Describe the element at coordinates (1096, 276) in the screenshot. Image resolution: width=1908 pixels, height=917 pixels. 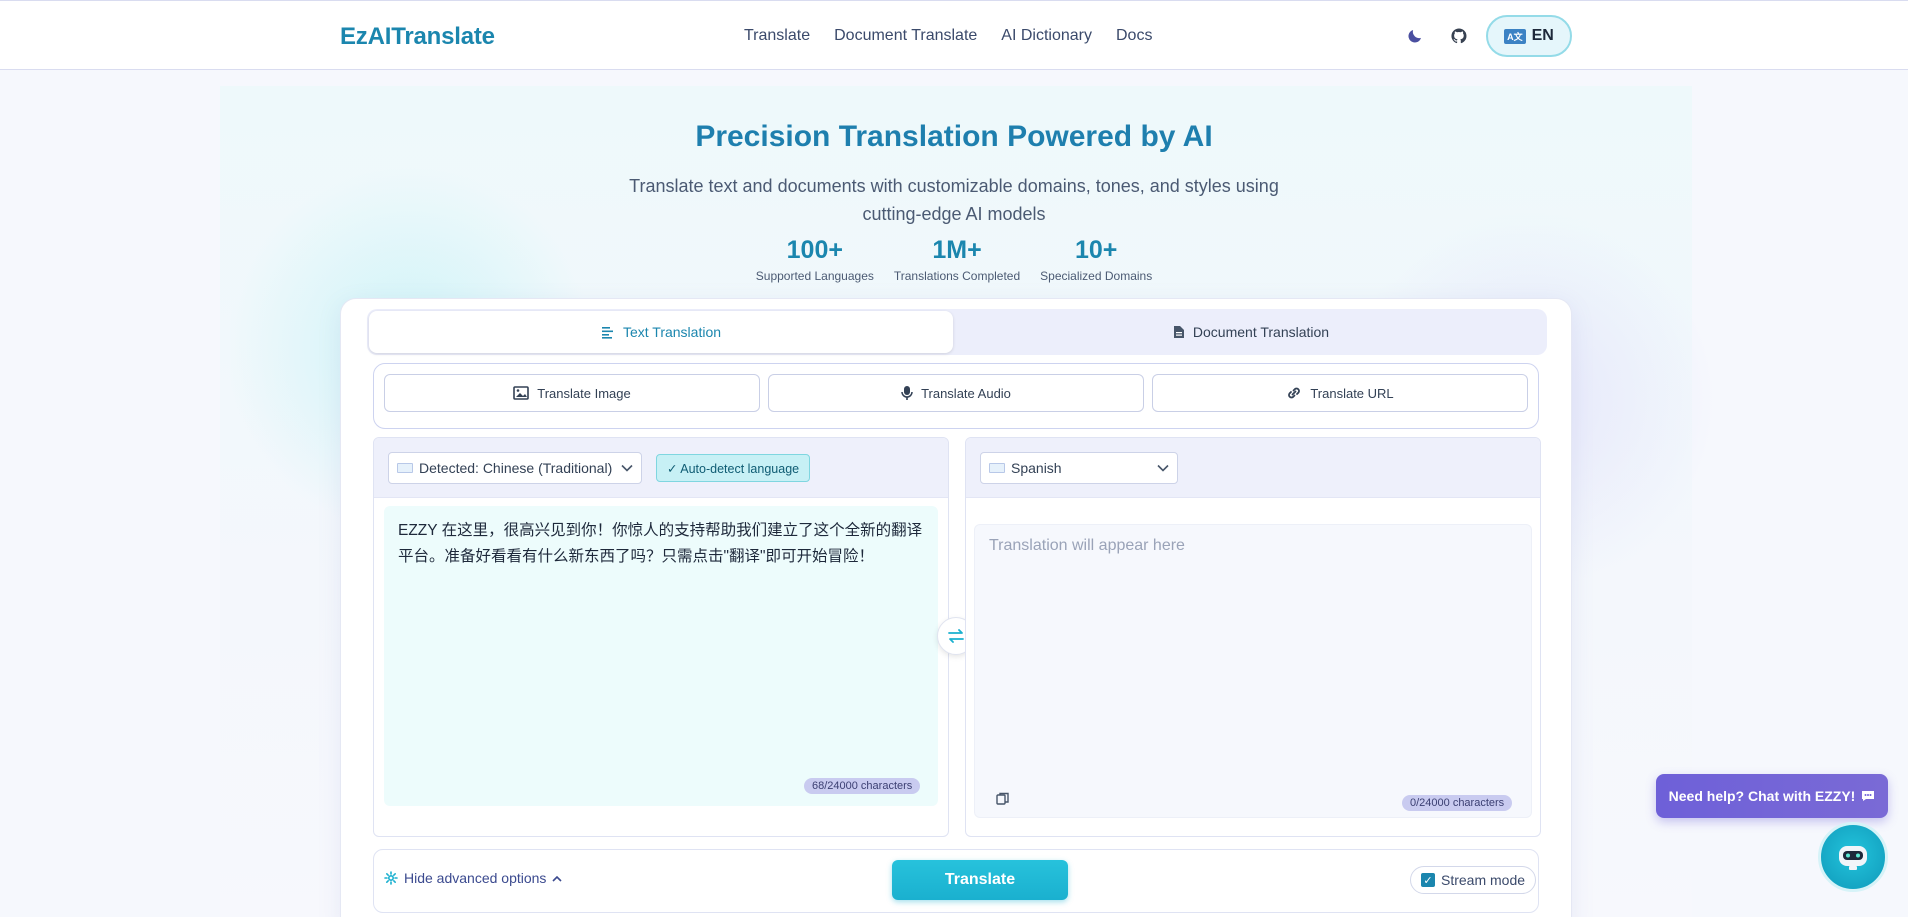
I see `stat-label: Specialized Domains` at that location.